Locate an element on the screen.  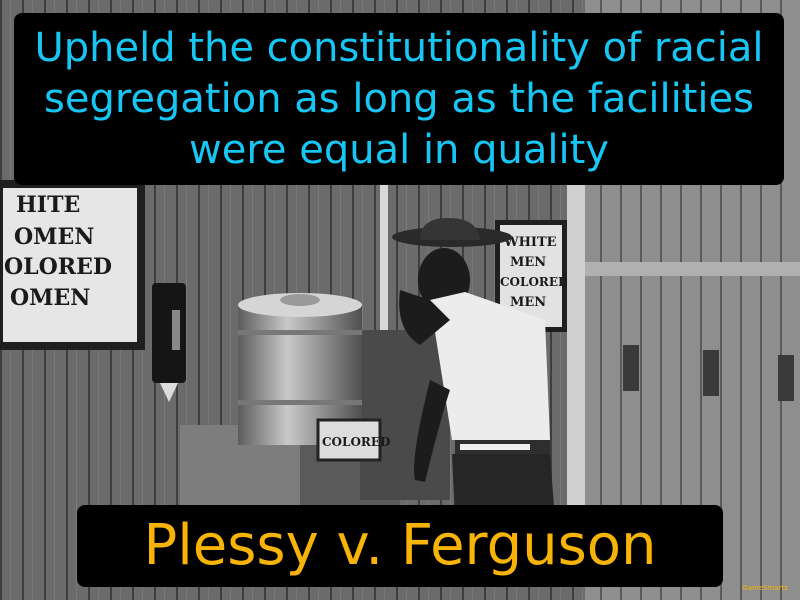
fountain-colored-sign: COLORED is located at coordinates (353, 440).